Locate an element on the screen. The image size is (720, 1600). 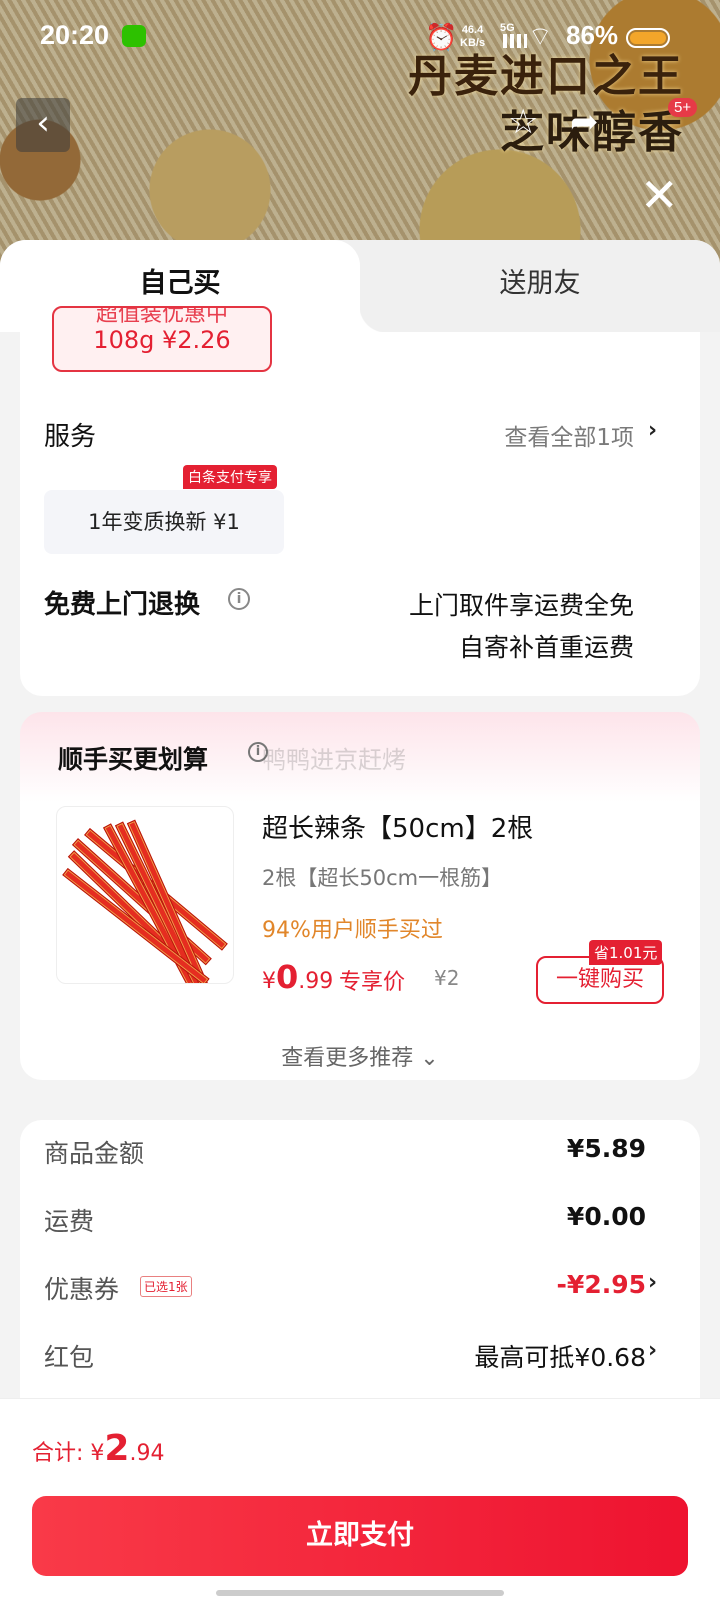
save-tag: 省1.01元 is located at coordinates (626, 952).